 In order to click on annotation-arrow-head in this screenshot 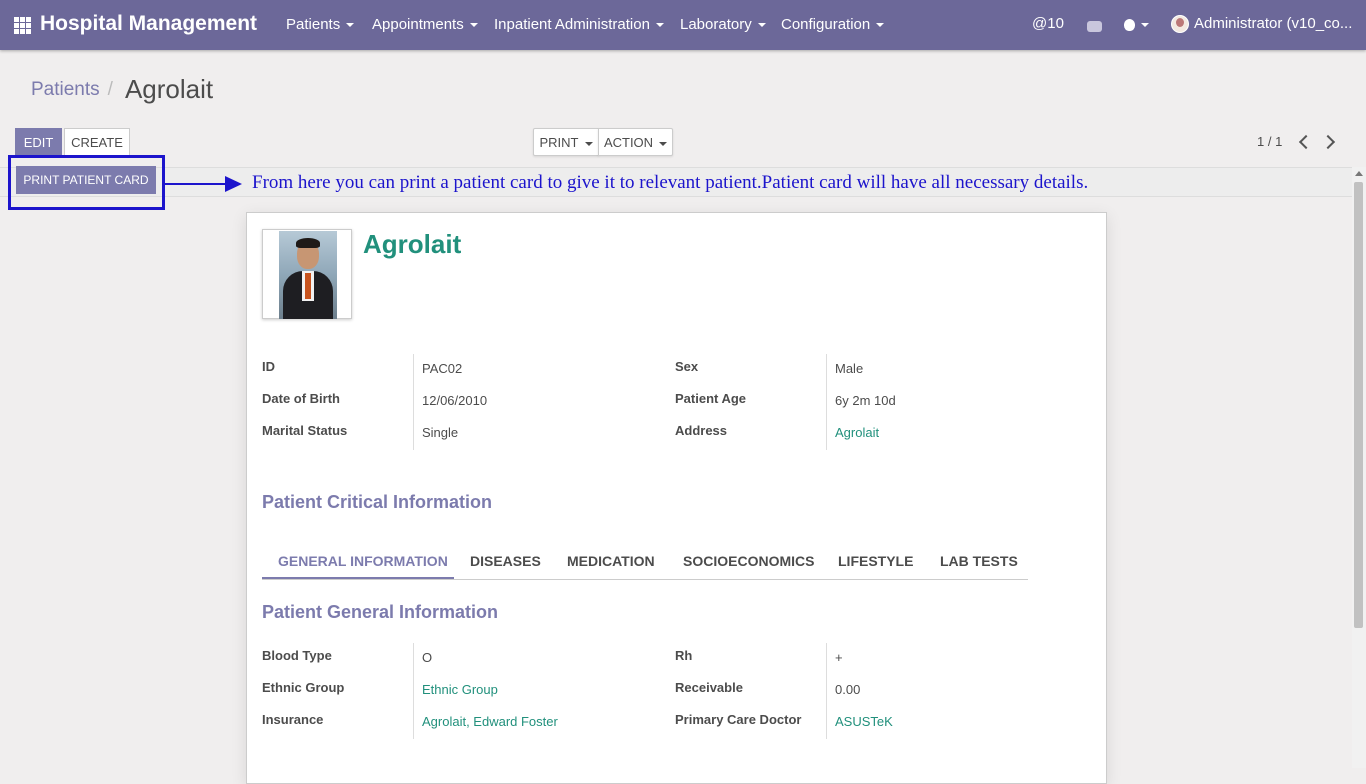, I will do `click(233, 184)`.